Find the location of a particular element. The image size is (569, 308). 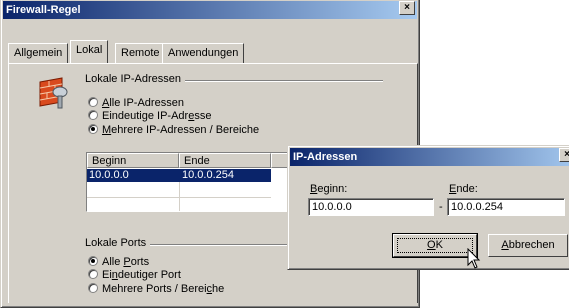

firewall-rule-titlebar: Firewall-Regel is located at coordinates (210, 10).